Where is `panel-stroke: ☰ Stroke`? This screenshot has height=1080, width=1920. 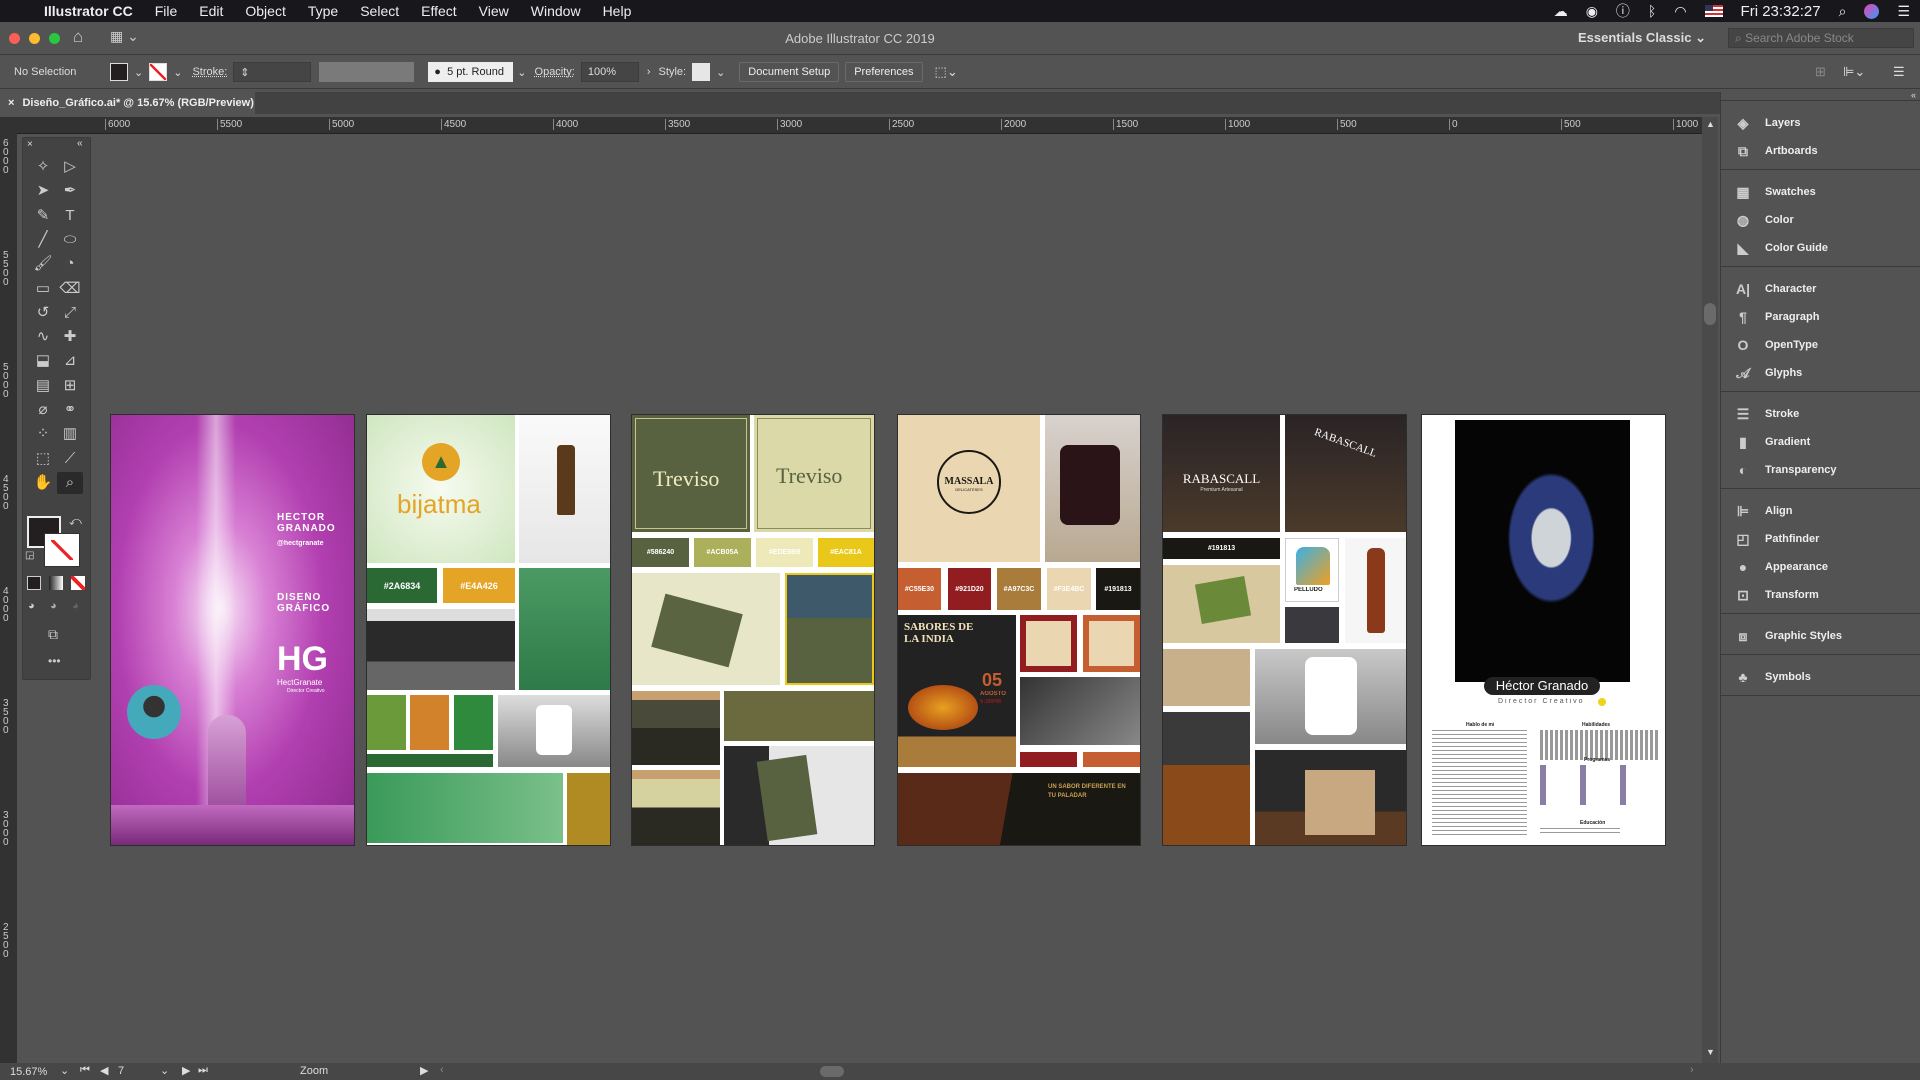
panel-stroke: ☰ Stroke is located at coordinates (1820, 414).